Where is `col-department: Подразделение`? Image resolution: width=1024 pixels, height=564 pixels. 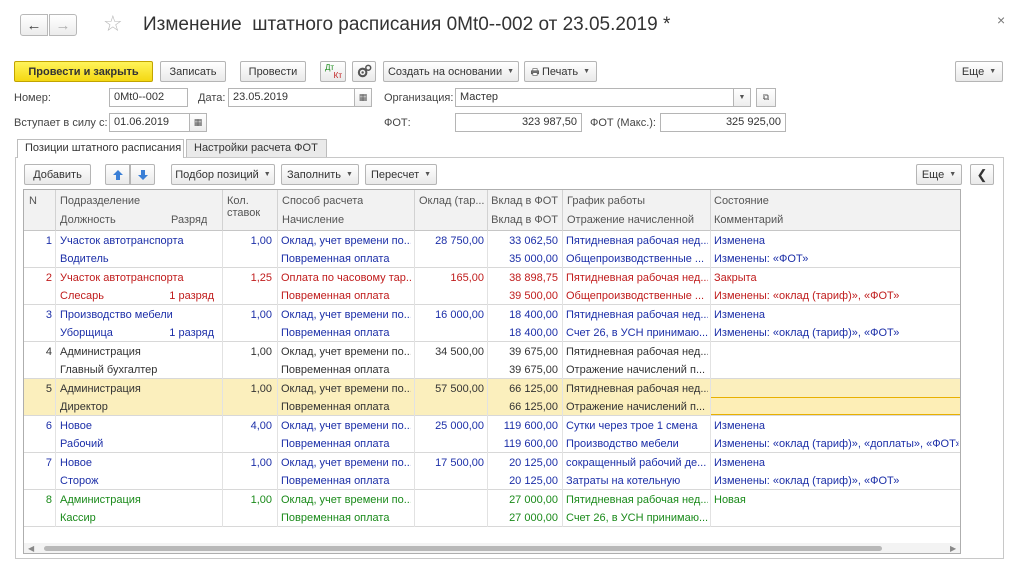
col-department: Подразделение is located at coordinates (100, 201).